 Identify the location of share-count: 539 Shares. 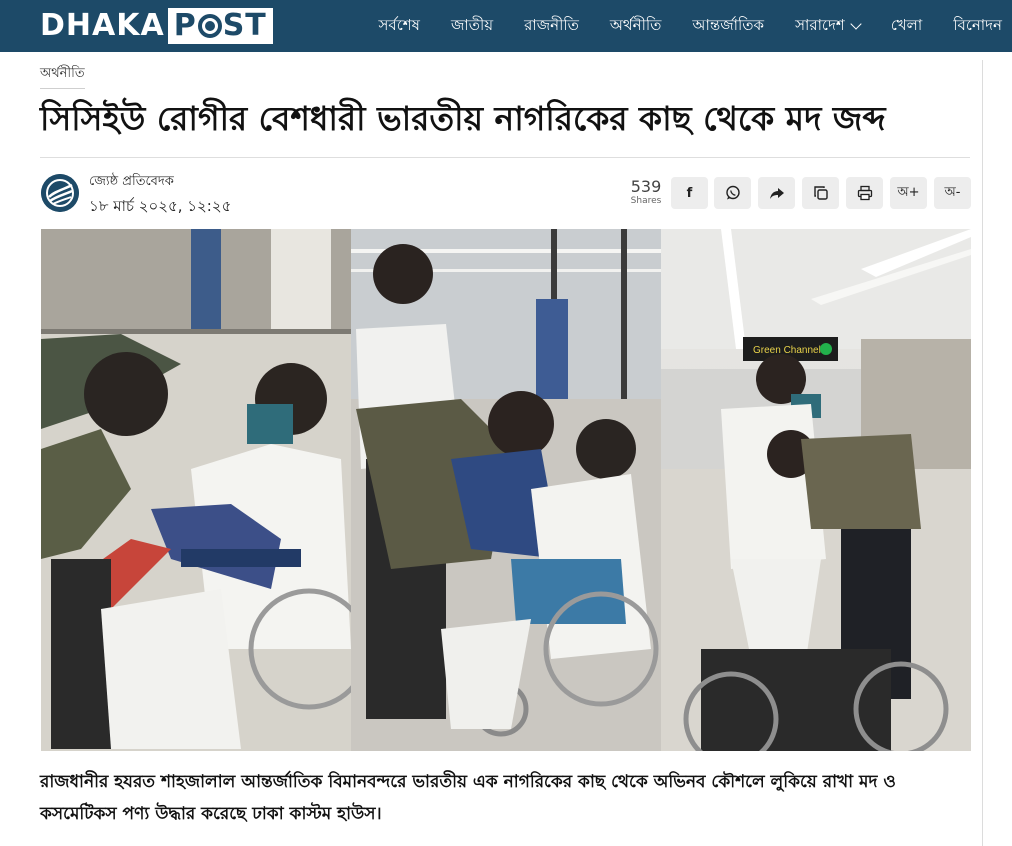
(646, 192).